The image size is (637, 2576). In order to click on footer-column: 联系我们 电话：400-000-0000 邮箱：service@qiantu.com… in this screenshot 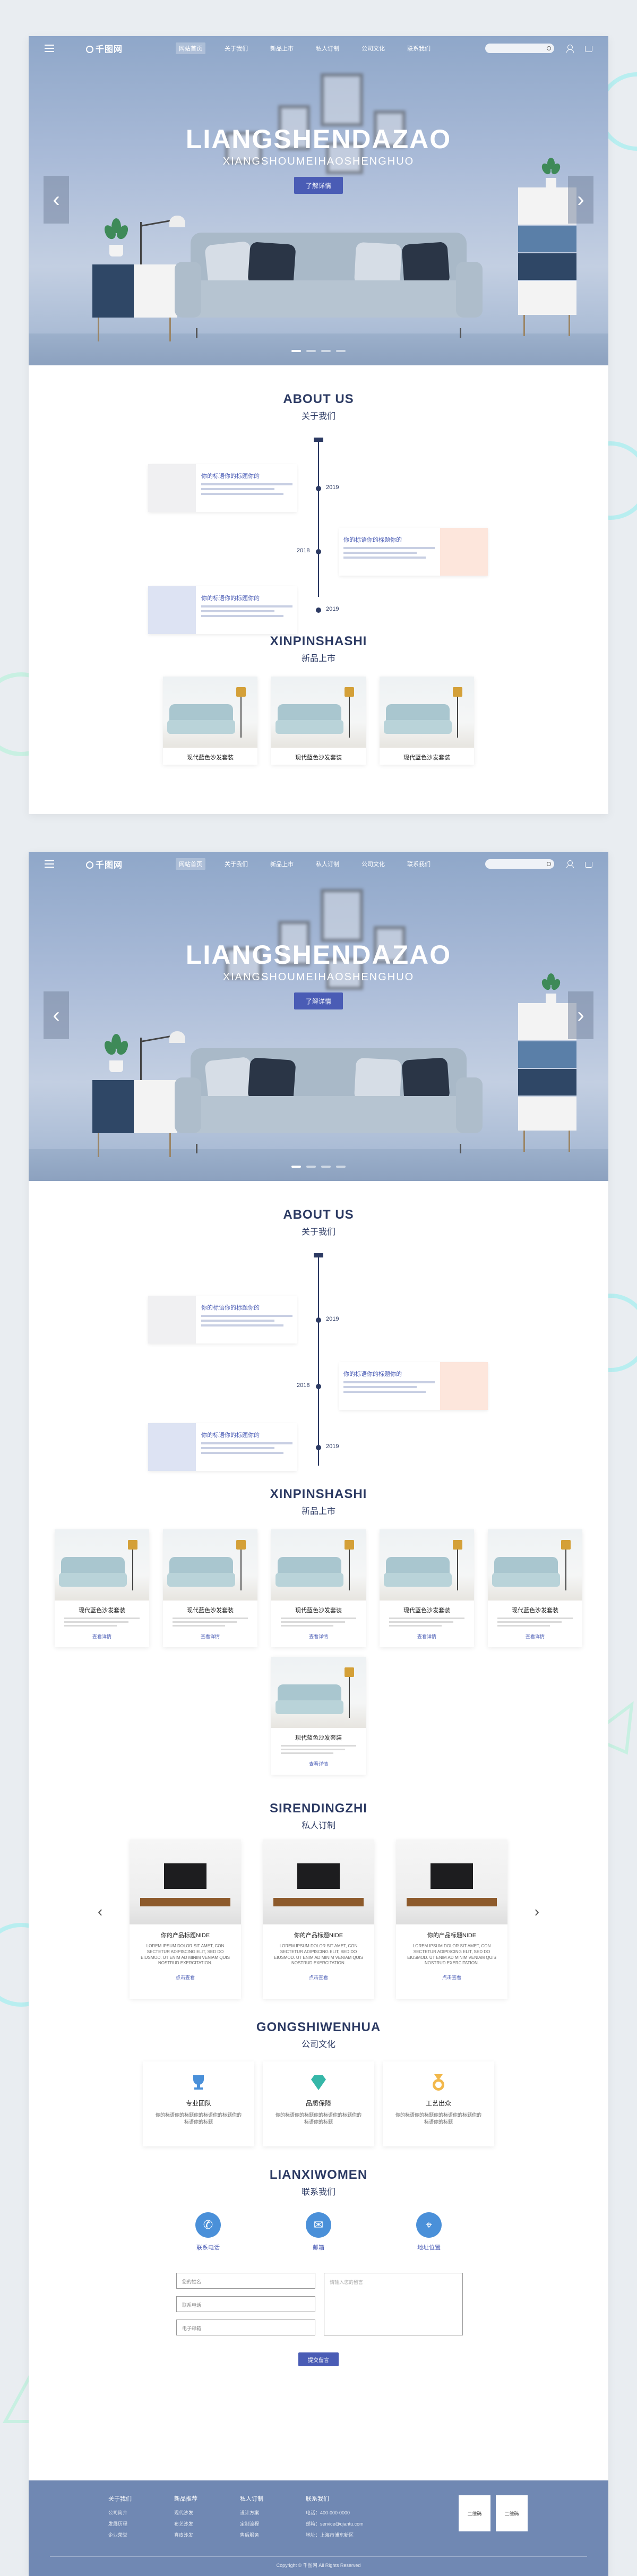, I will do `click(335, 2518)`.